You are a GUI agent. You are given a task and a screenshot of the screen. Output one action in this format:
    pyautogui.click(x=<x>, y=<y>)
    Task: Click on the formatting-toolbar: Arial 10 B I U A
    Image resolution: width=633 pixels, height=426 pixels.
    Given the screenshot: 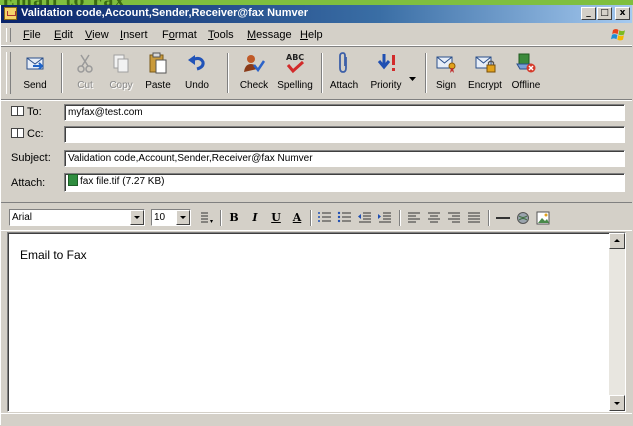 What is the action you would take?
    pyautogui.click(x=316, y=216)
    